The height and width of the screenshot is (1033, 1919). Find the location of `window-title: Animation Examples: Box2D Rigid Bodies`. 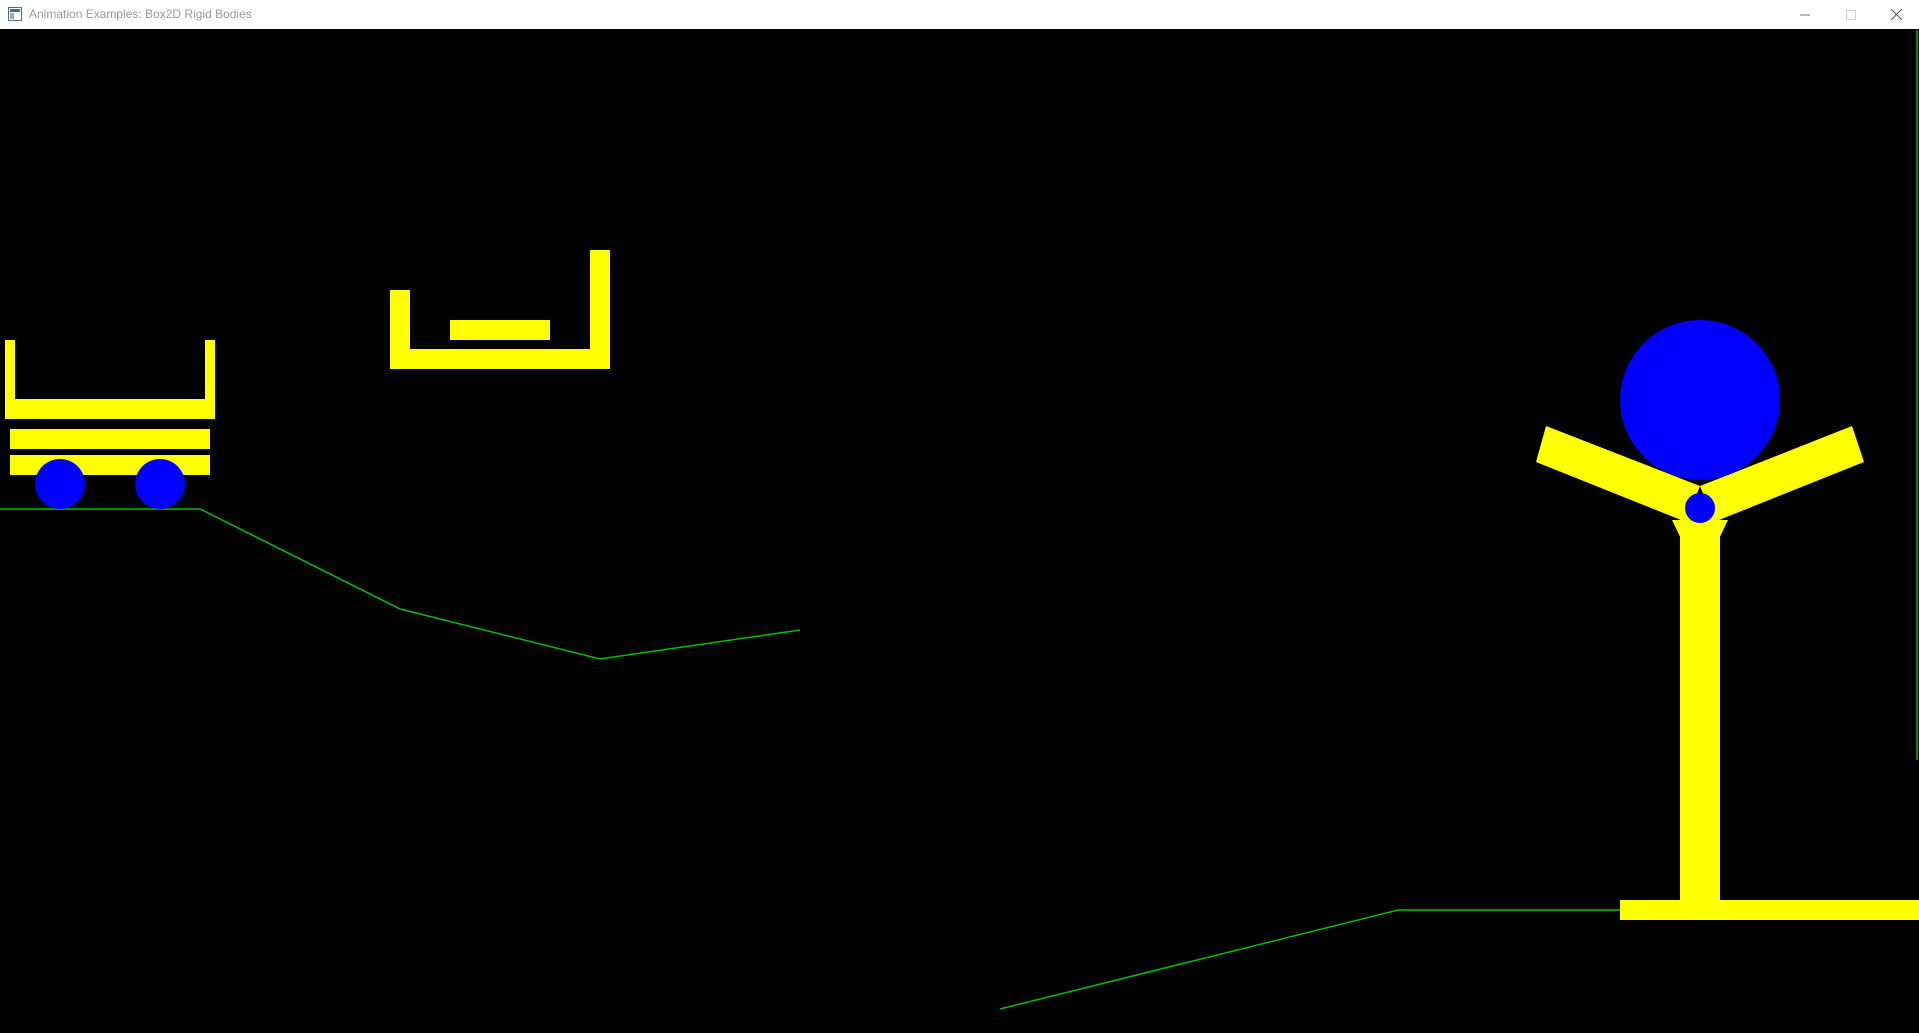

window-title: Animation Examples: Box2D Rigid Bodies is located at coordinates (140, 14).